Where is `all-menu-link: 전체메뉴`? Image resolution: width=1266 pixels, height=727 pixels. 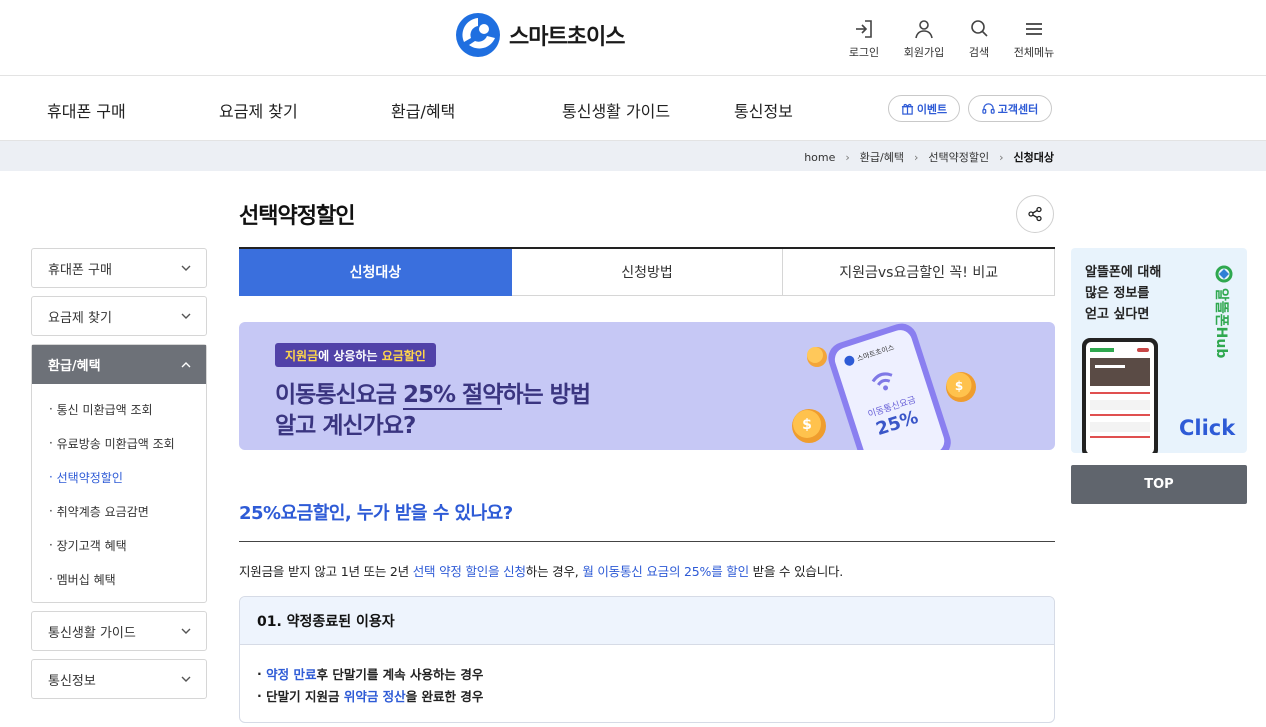
all-menu-link: 전체메뉴 is located at coordinates (1034, 39).